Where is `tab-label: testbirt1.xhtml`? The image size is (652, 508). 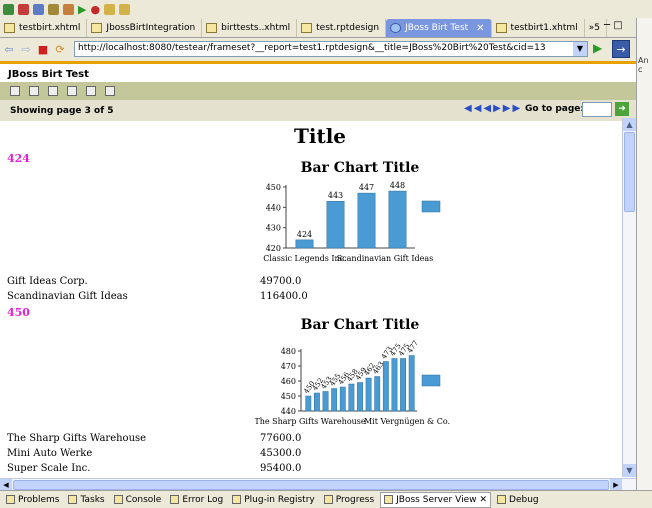 tab-label: testbirt1.xhtml is located at coordinates (544, 28).